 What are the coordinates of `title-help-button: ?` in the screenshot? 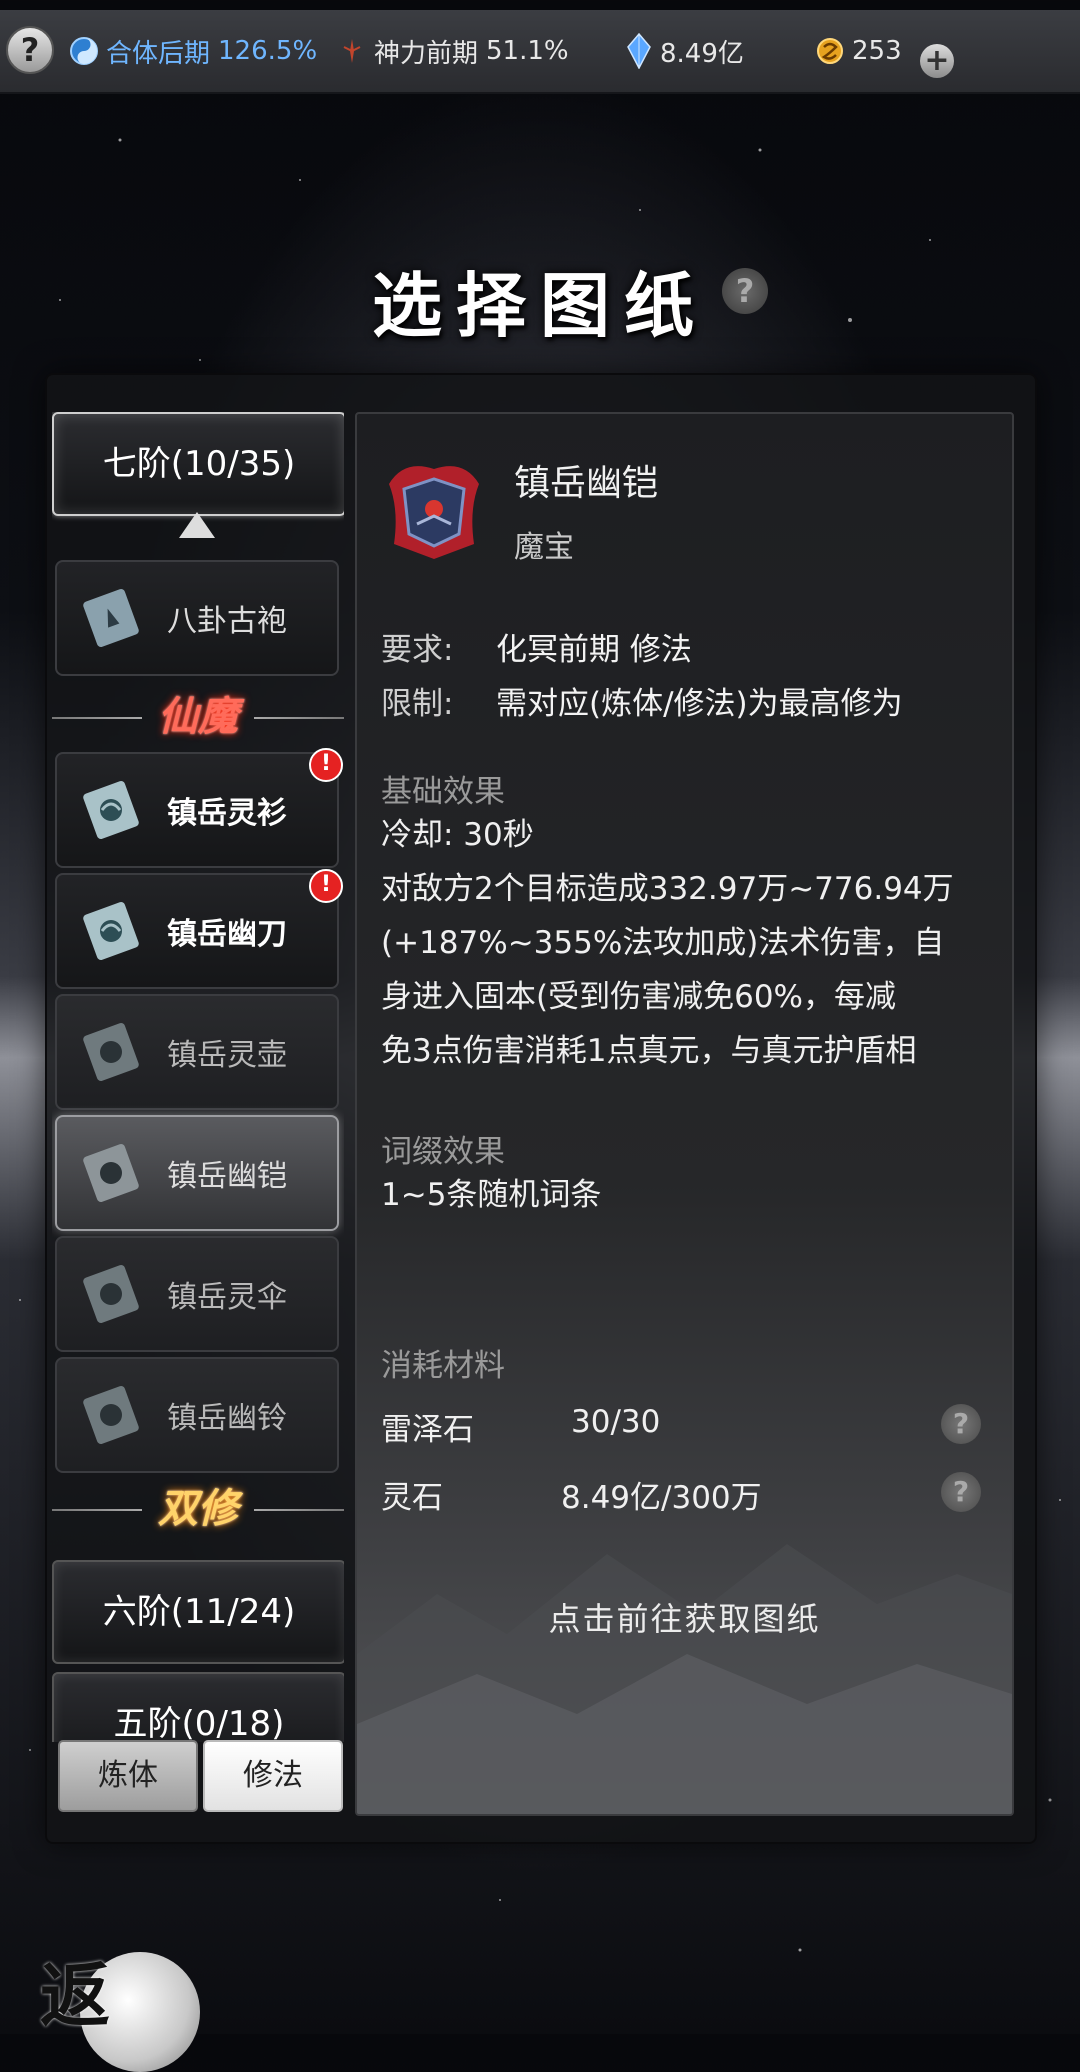 It's located at (745, 291).